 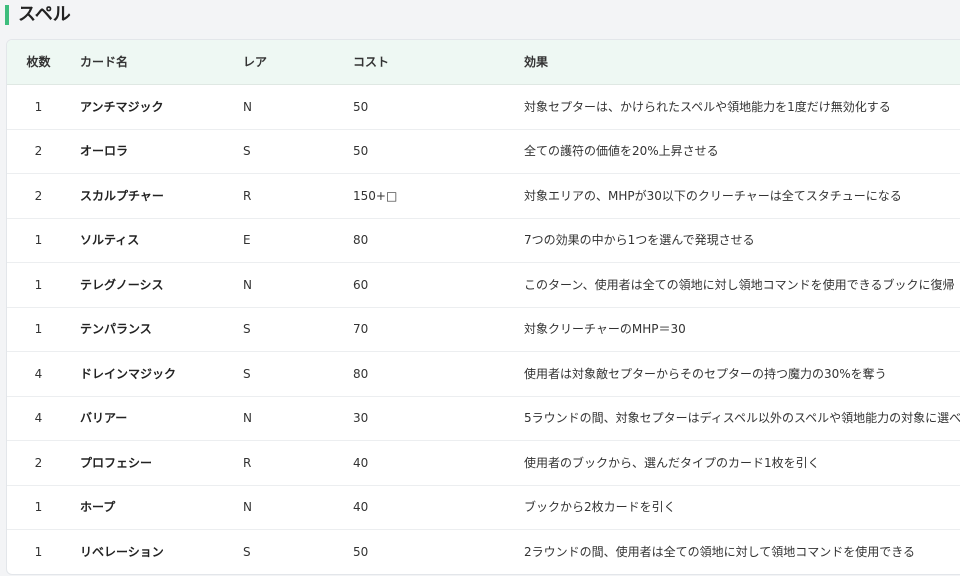 I want to click on cell-name: アンチマジック, so click(x=122, y=107).